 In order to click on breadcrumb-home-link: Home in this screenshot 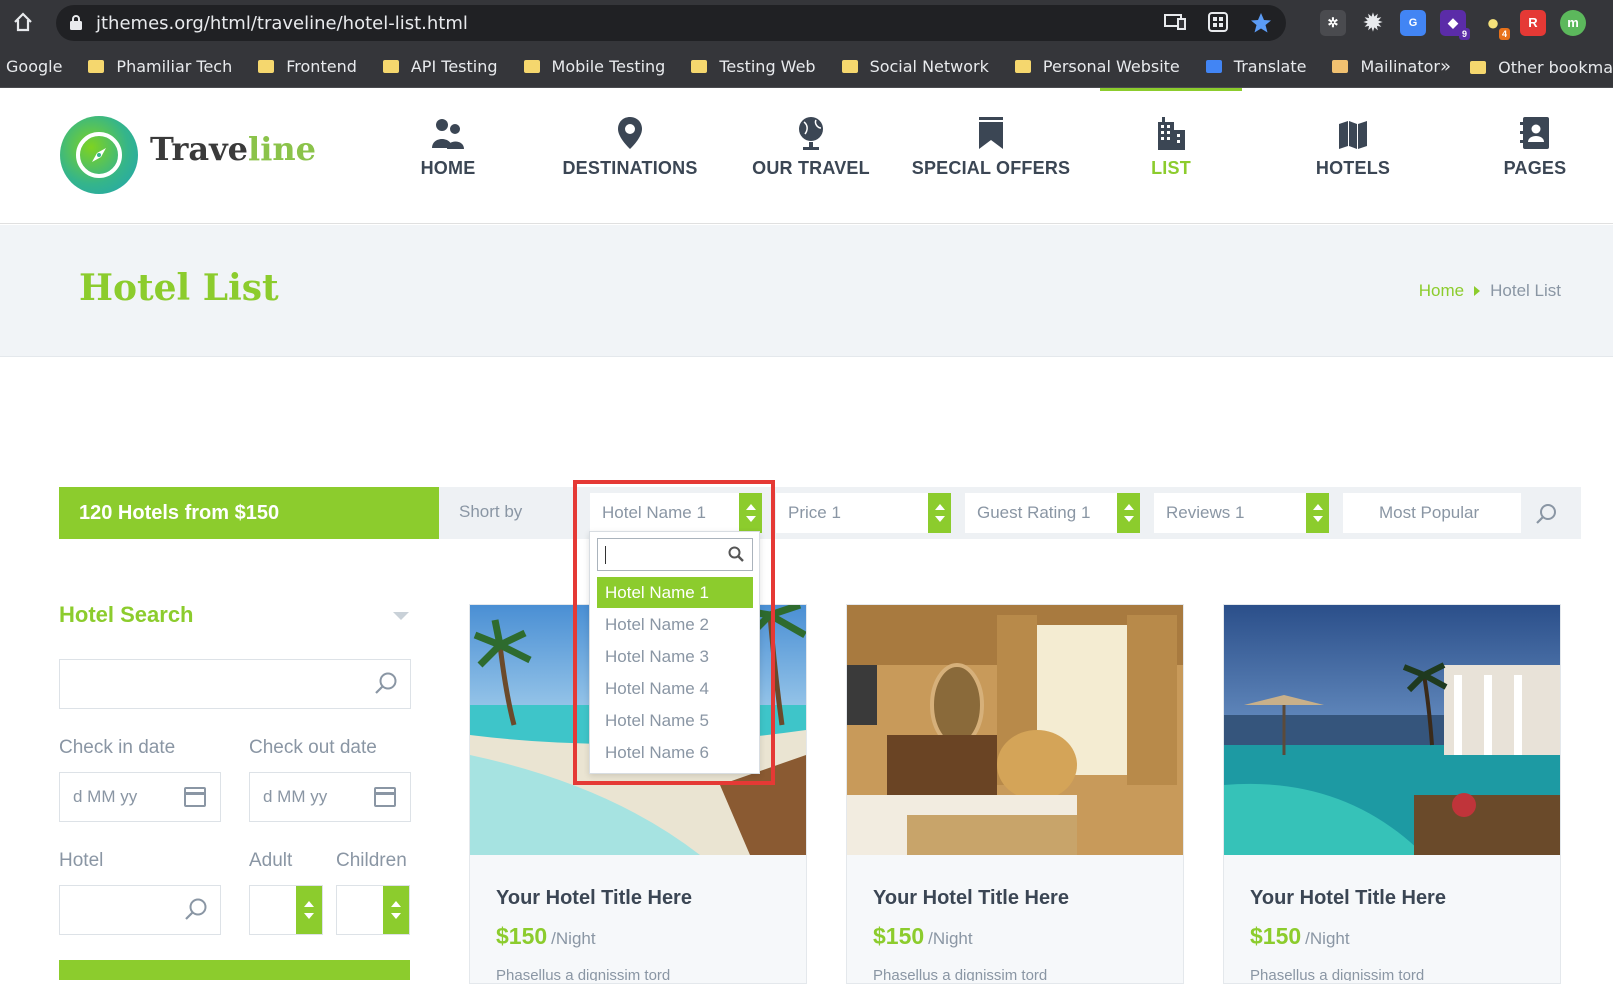, I will do `click(1441, 291)`.